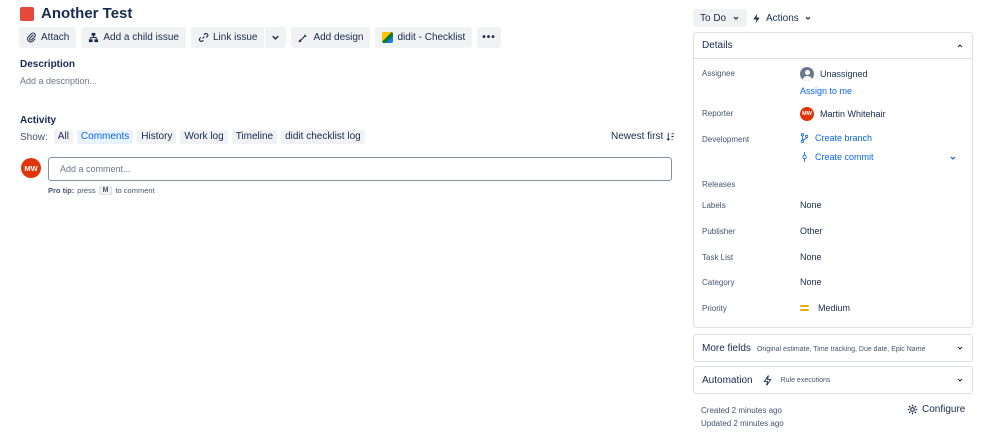  Describe the element at coordinates (55, 37) in the screenshot. I see `attach-label: Attach` at that location.